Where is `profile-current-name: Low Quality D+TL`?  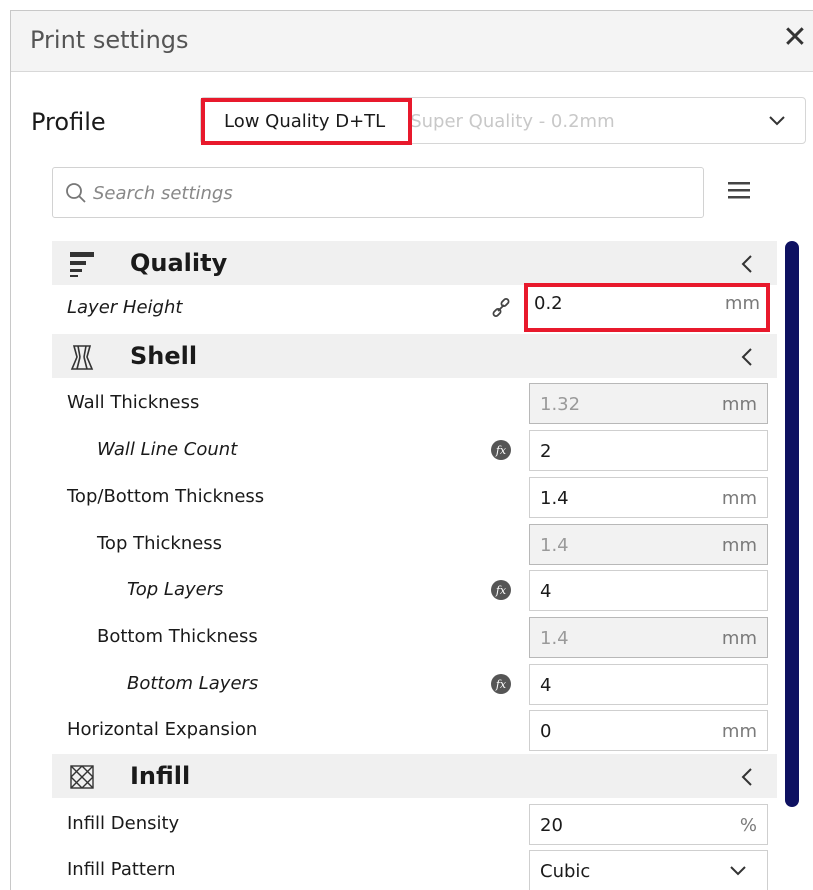 profile-current-name: Low Quality D+TL is located at coordinates (306, 121).